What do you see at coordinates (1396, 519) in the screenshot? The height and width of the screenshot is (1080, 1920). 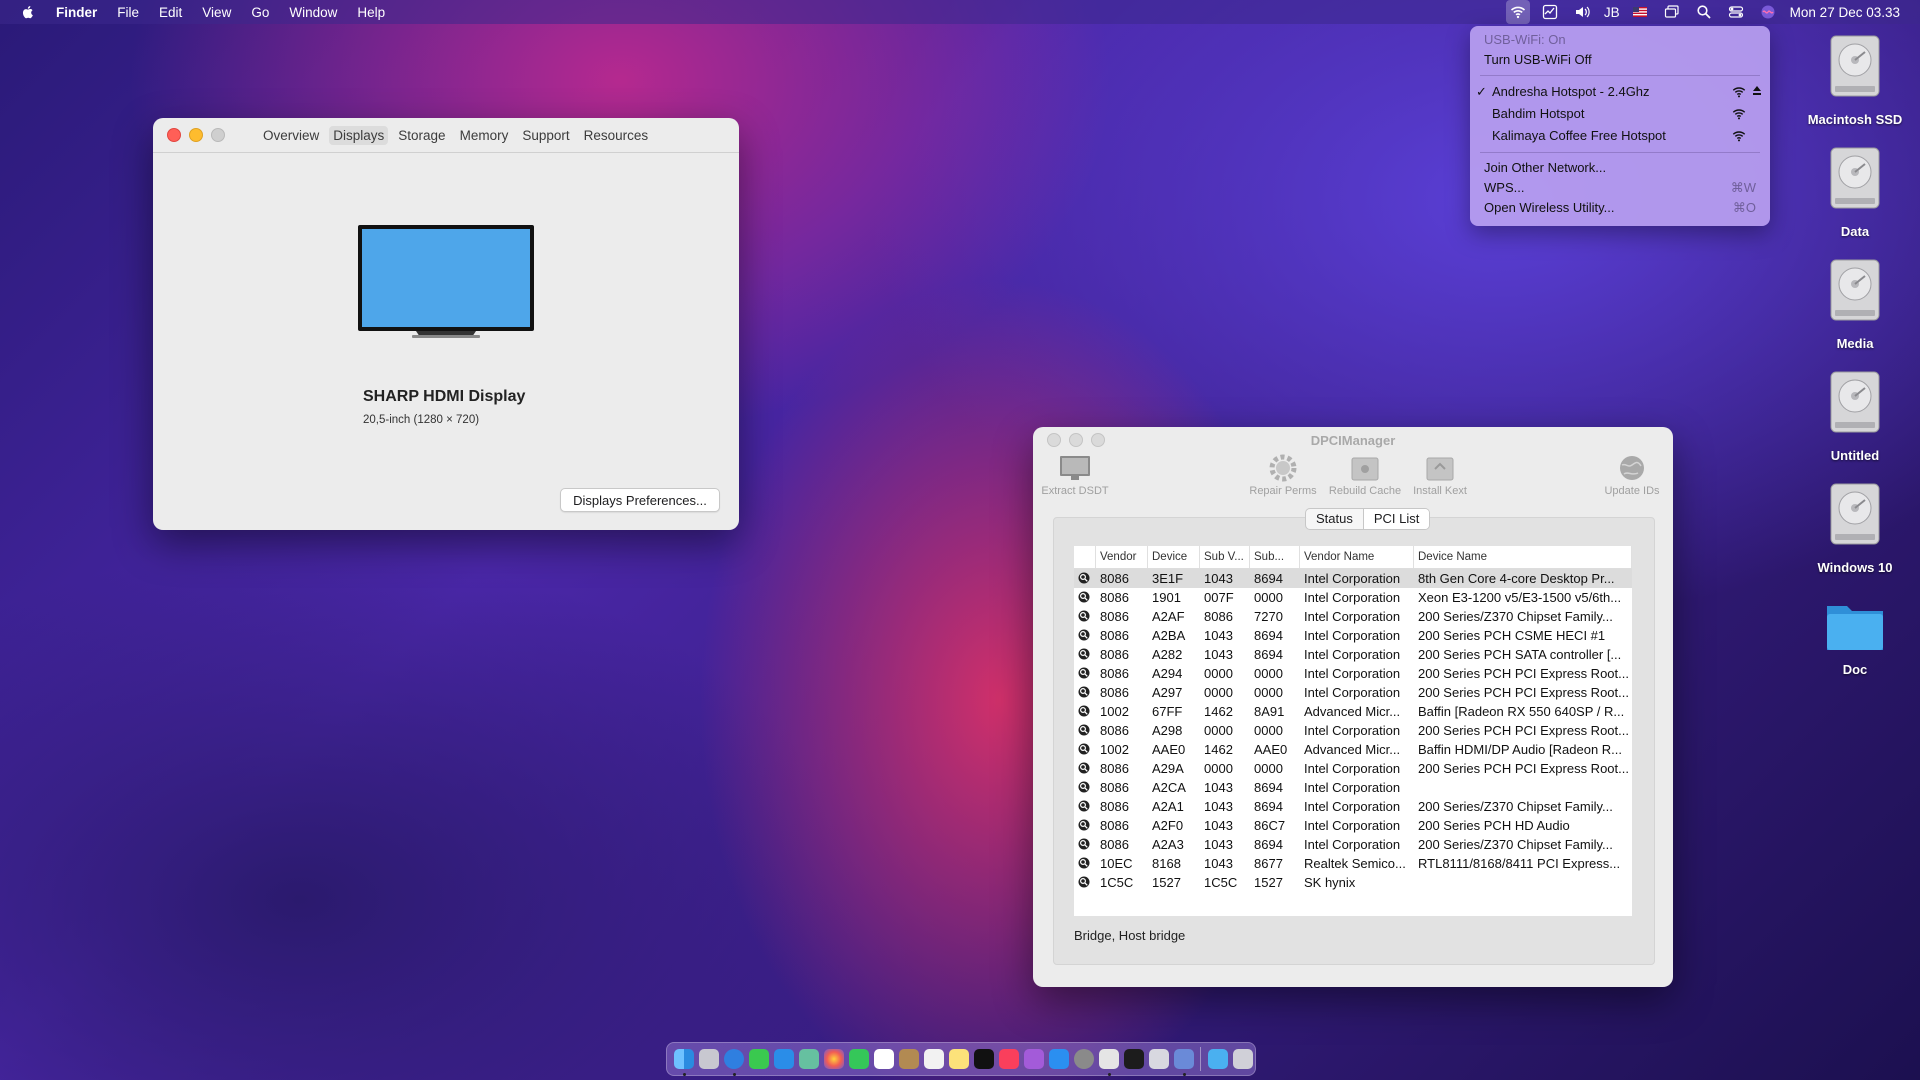 I see `segment-pci-list: PCI List` at bounding box center [1396, 519].